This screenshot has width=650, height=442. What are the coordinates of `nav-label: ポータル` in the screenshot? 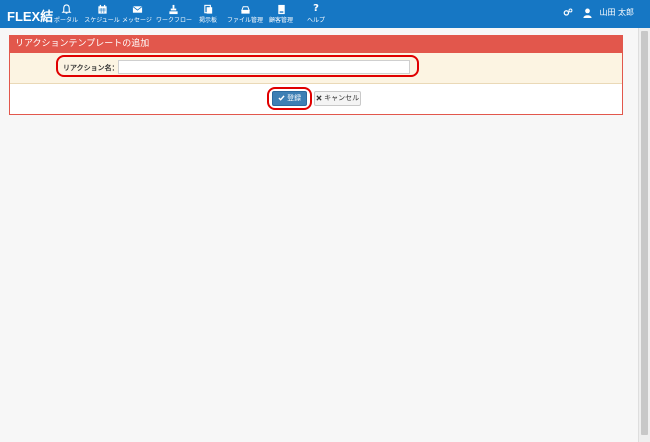 It's located at (65, 20).